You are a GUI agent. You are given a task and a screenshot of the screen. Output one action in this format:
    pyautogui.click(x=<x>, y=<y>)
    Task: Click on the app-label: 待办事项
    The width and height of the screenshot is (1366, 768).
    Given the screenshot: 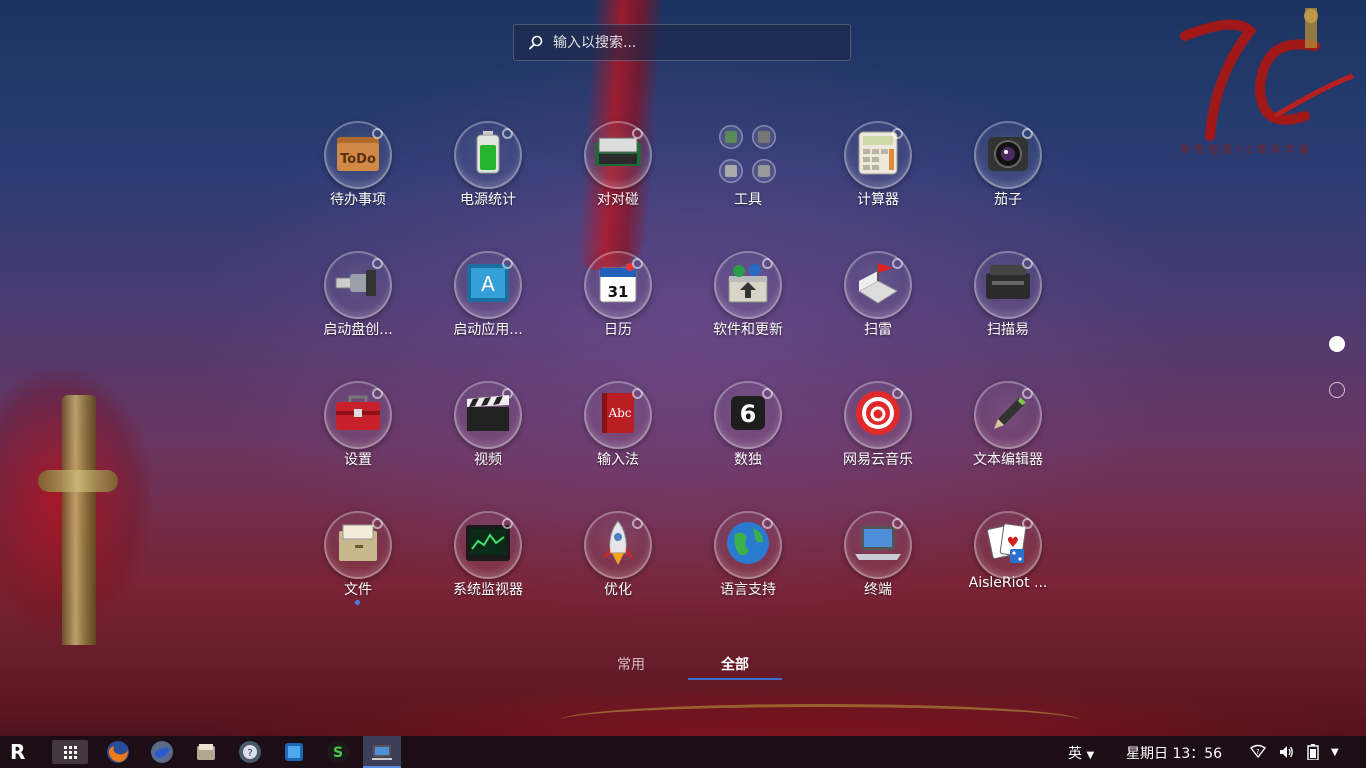 What is the action you would take?
    pyautogui.click(x=358, y=200)
    